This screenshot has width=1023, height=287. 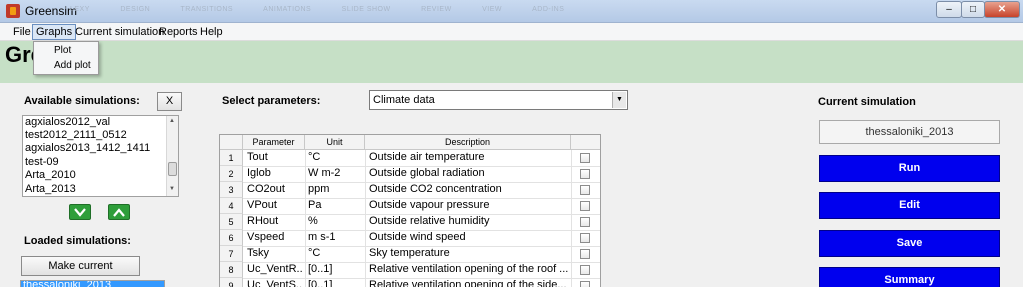 I want to click on loaded-simulations-label: Loaded simulations:, so click(x=77, y=241).